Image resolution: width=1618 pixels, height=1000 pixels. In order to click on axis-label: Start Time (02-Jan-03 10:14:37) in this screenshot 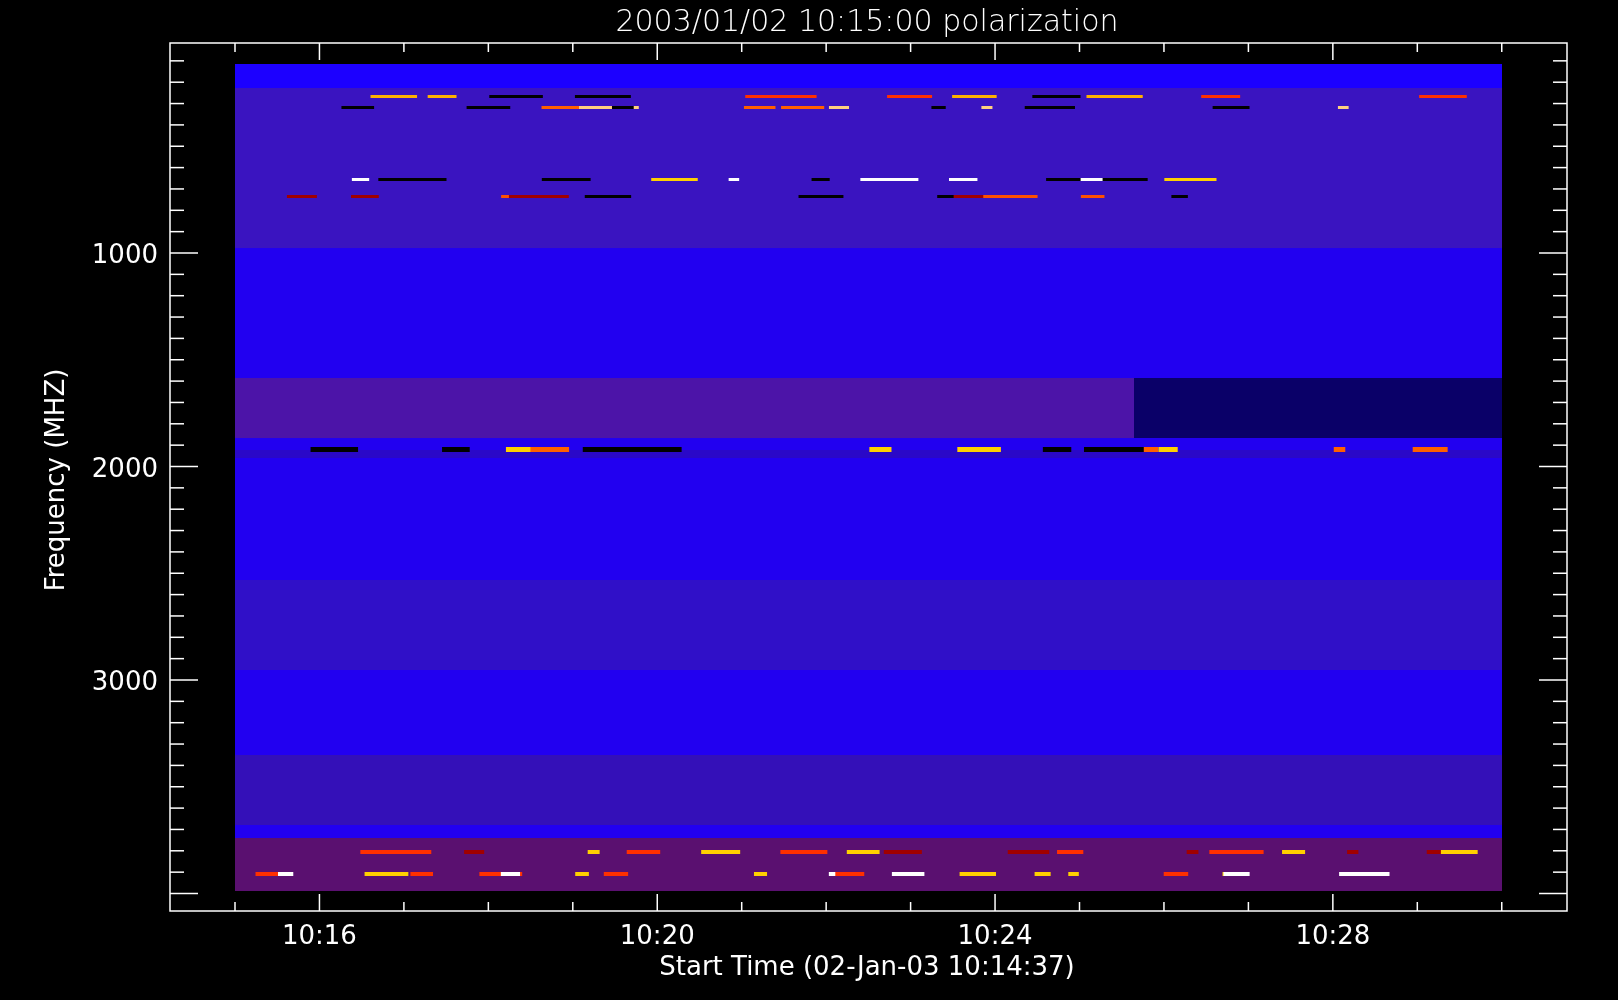, I will do `click(867, 966)`.